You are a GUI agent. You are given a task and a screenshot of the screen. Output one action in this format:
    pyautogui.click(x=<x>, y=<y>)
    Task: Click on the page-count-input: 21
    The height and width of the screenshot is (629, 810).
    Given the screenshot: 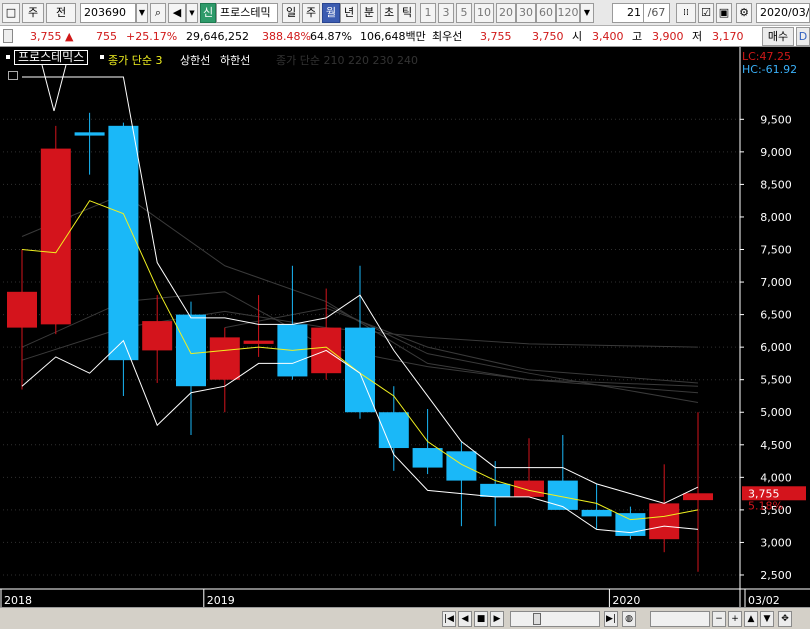 What is the action you would take?
    pyautogui.click(x=628, y=13)
    